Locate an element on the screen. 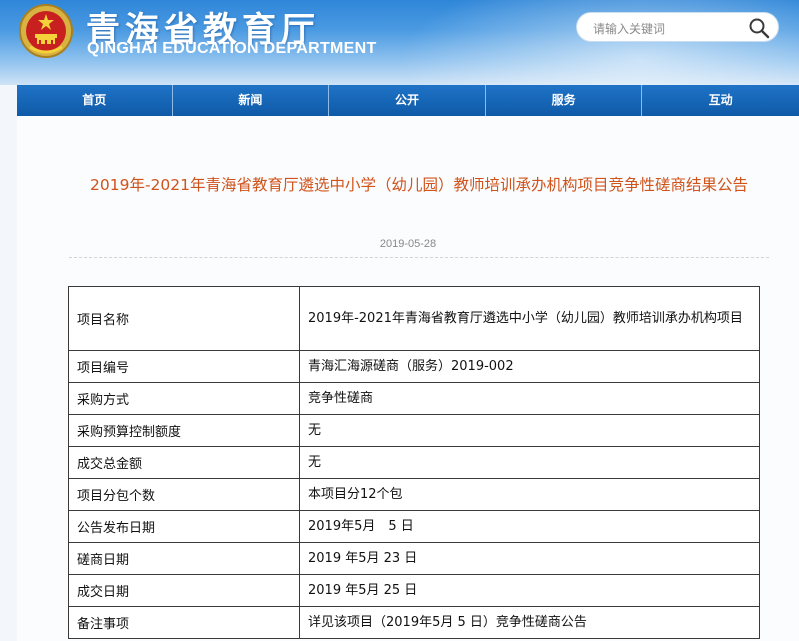 The width and height of the screenshot is (799, 641). row-label: 成交总金额 is located at coordinates (184, 462).